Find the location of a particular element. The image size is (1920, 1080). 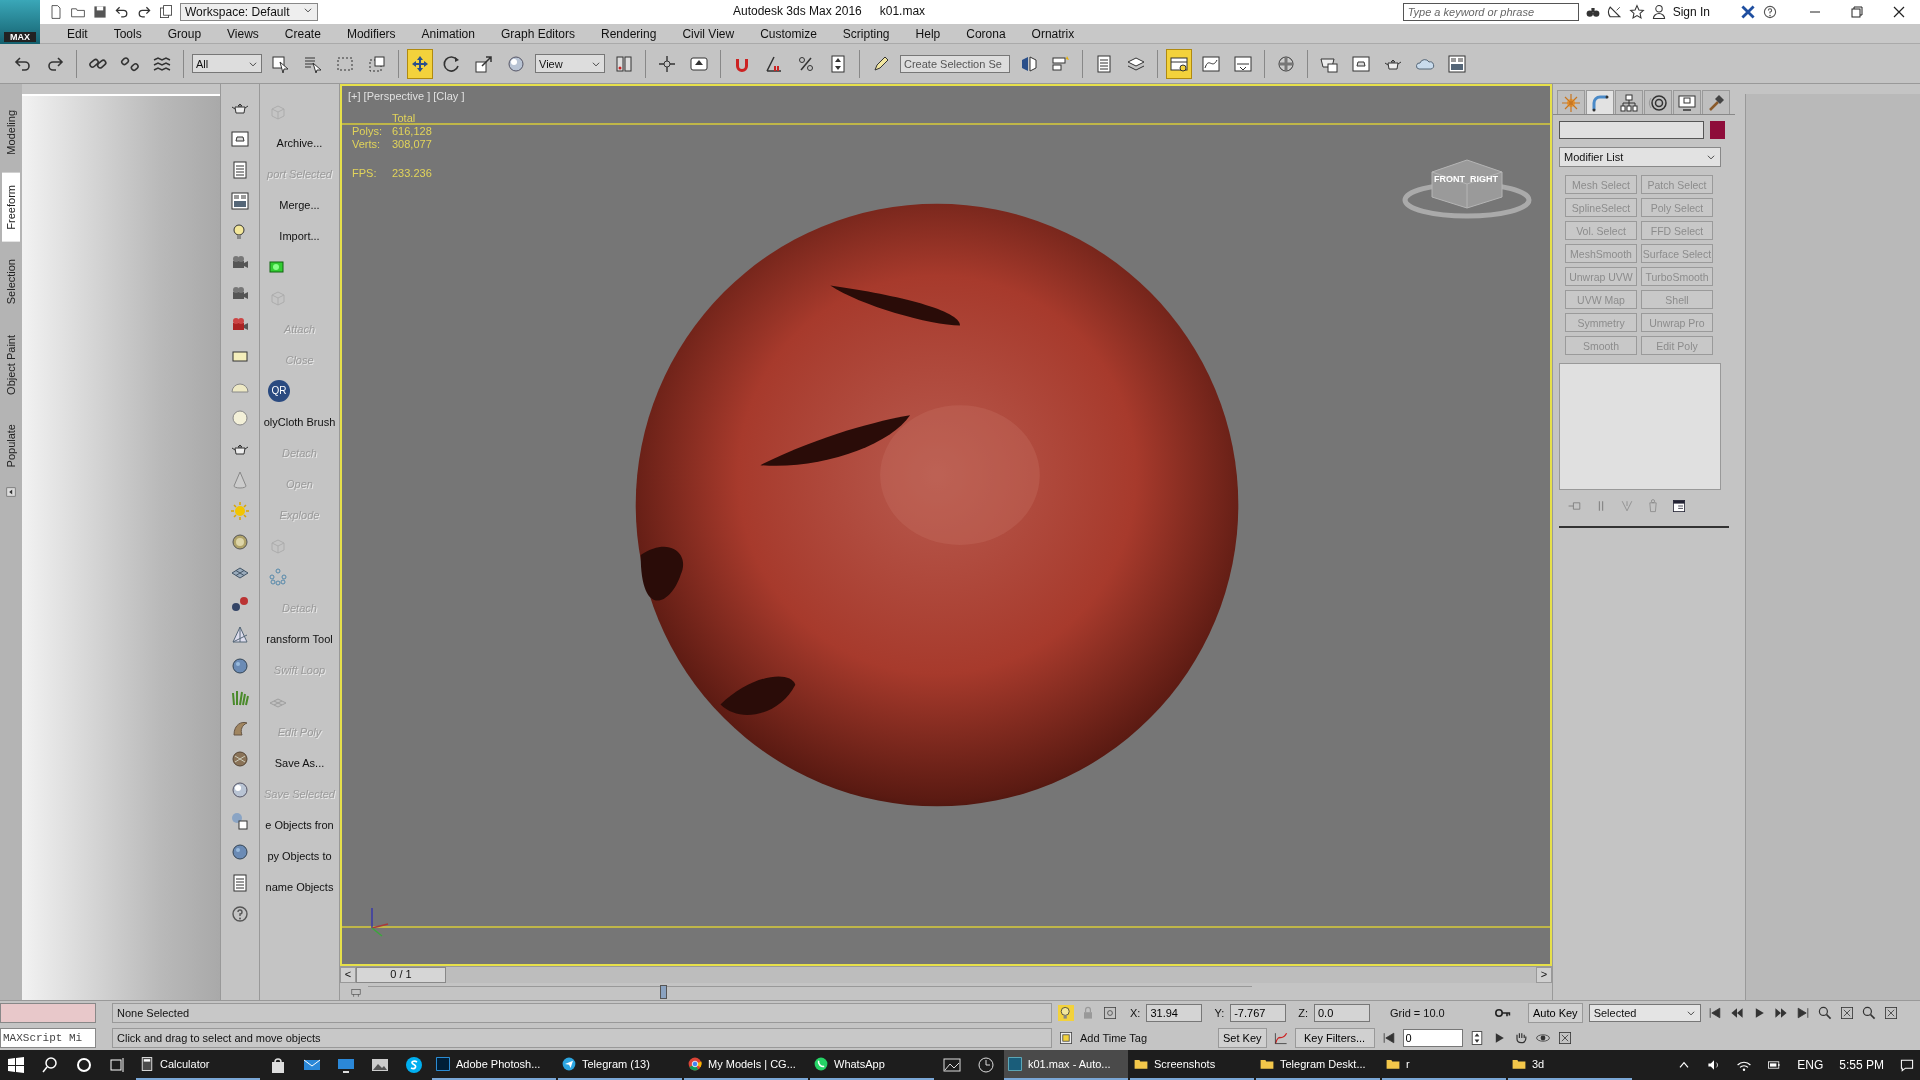

menu-item: Civil View is located at coordinates (708, 33).